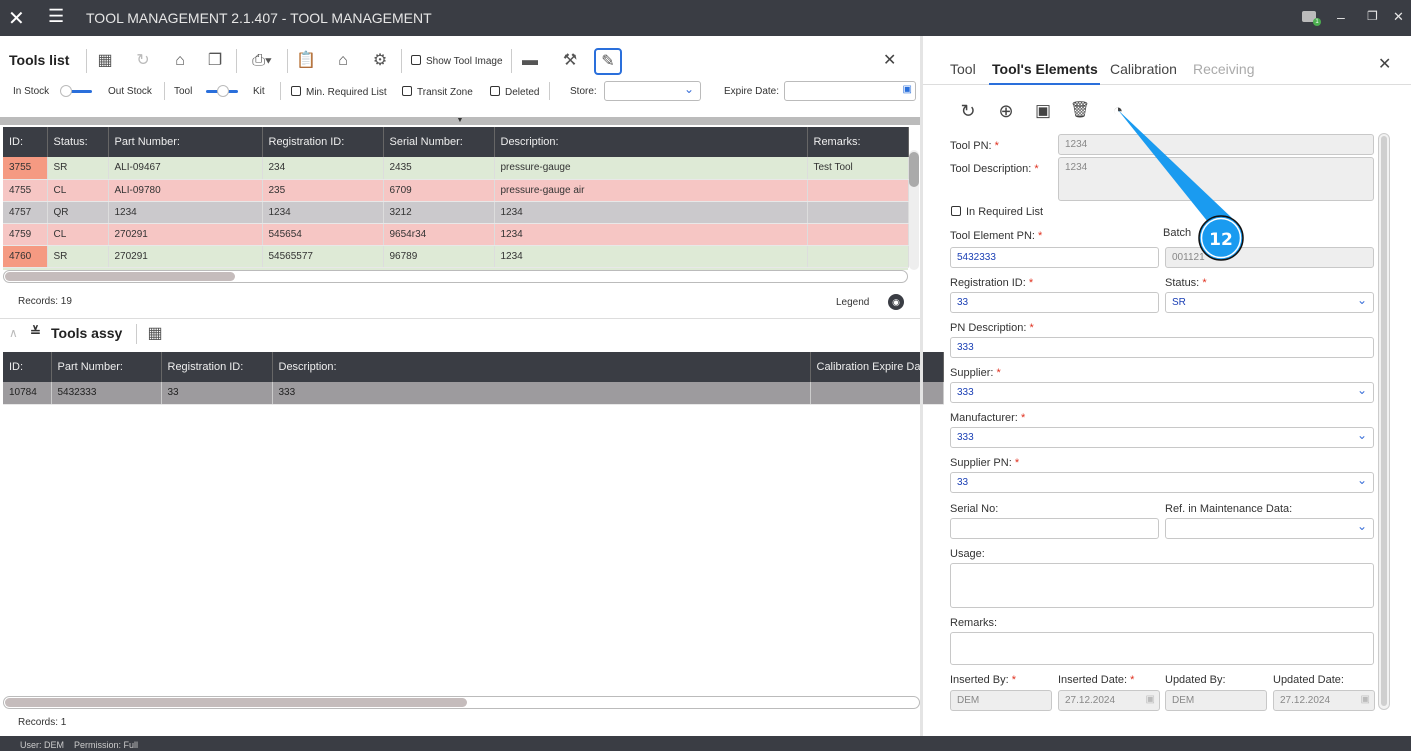 Image resolution: width=1411 pixels, height=751 pixels. What do you see at coordinates (42, 745) in the screenshot?
I see `status-user: User: DEM` at bounding box center [42, 745].